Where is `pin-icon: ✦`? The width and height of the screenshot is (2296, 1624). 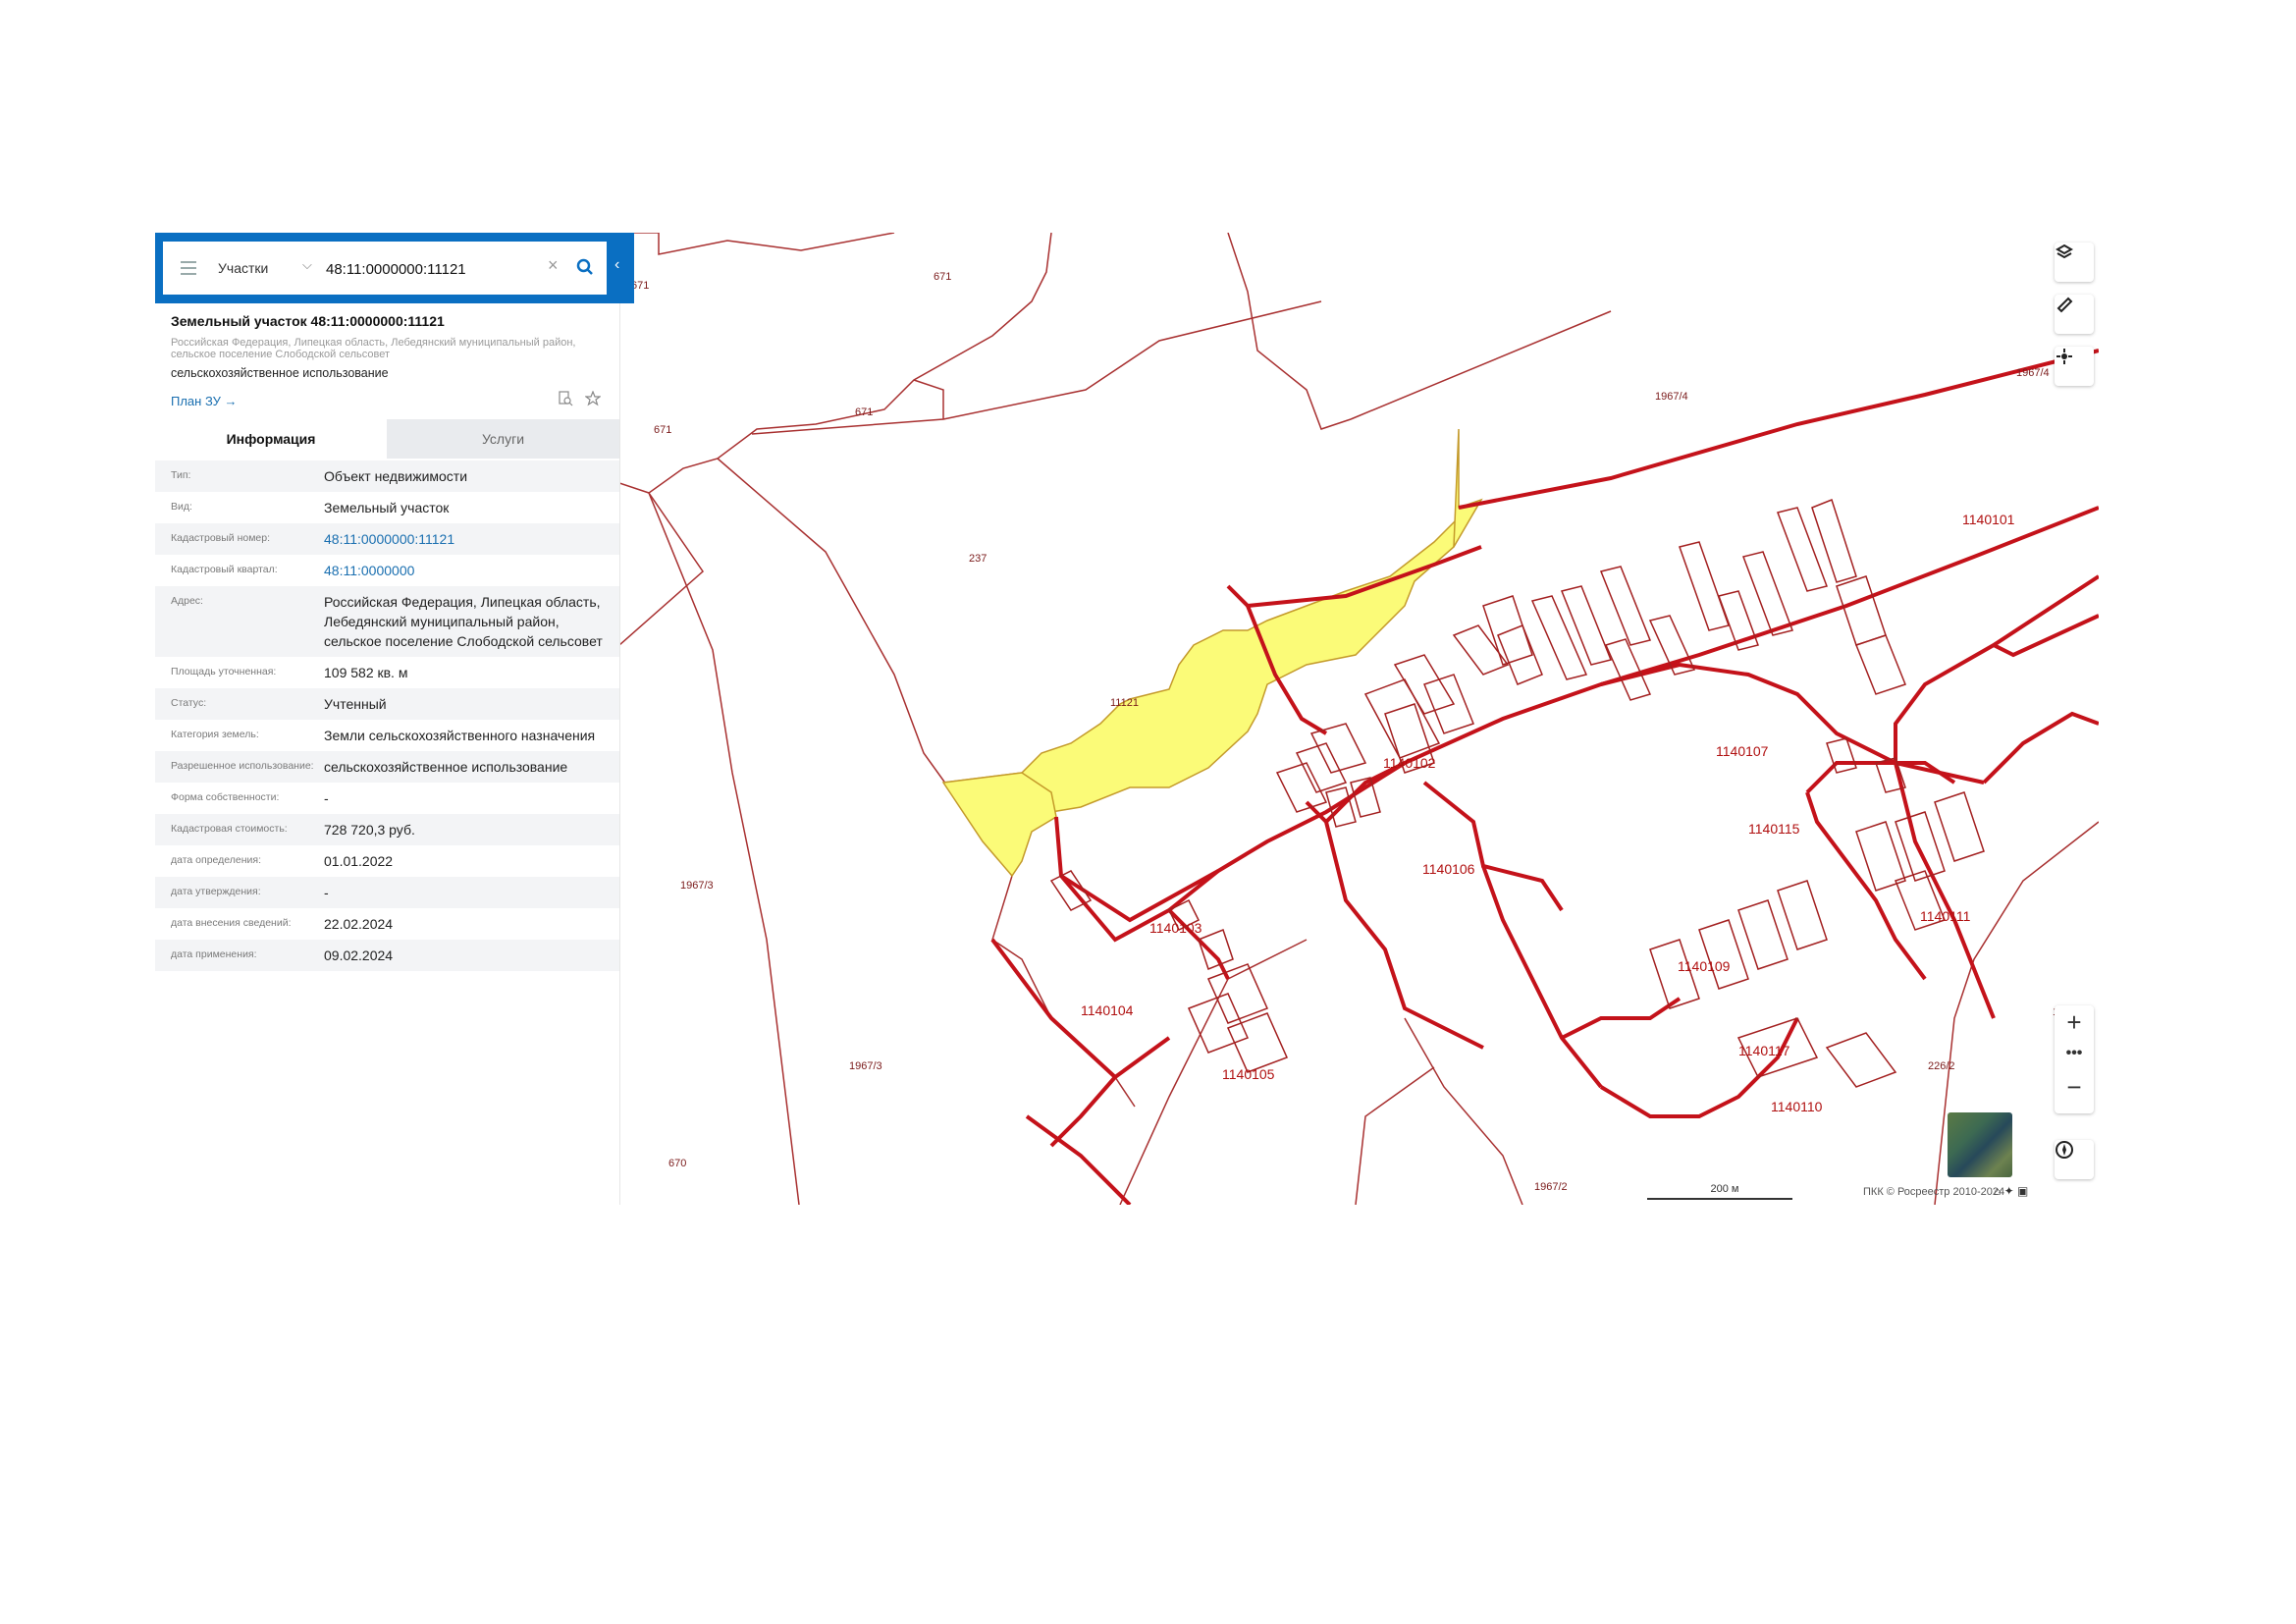 pin-icon: ✦ is located at coordinates (2009, 1191).